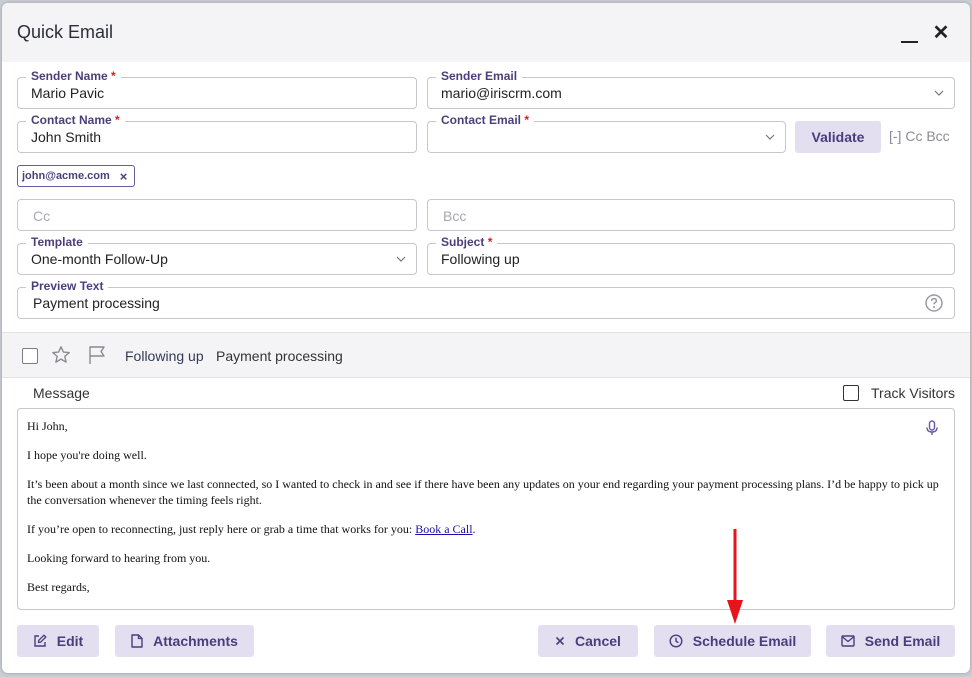  Describe the element at coordinates (58, 587) in the screenshot. I see `message-signoff: Best regards,` at that location.